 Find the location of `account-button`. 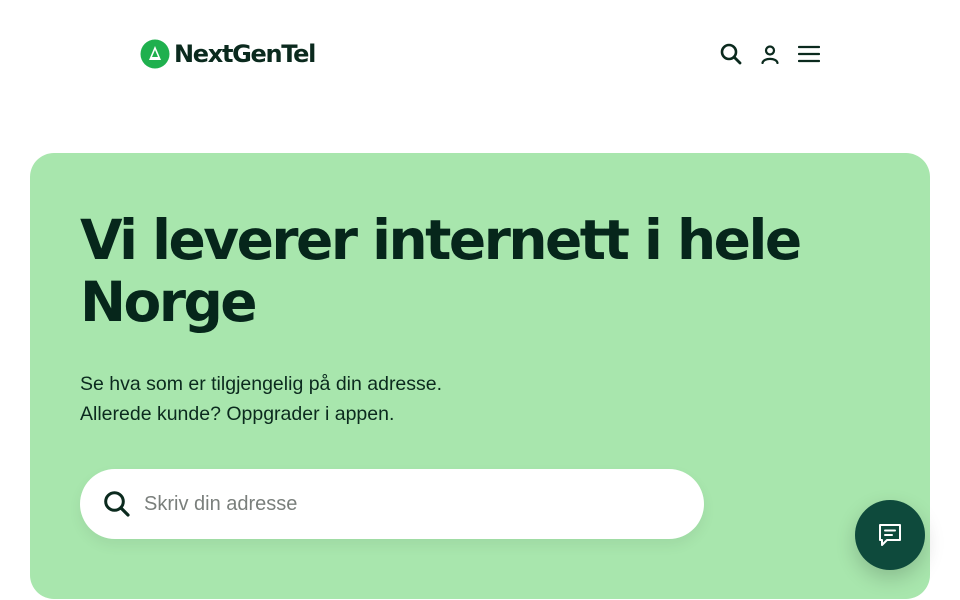

account-button is located at coordinates (770, 54).